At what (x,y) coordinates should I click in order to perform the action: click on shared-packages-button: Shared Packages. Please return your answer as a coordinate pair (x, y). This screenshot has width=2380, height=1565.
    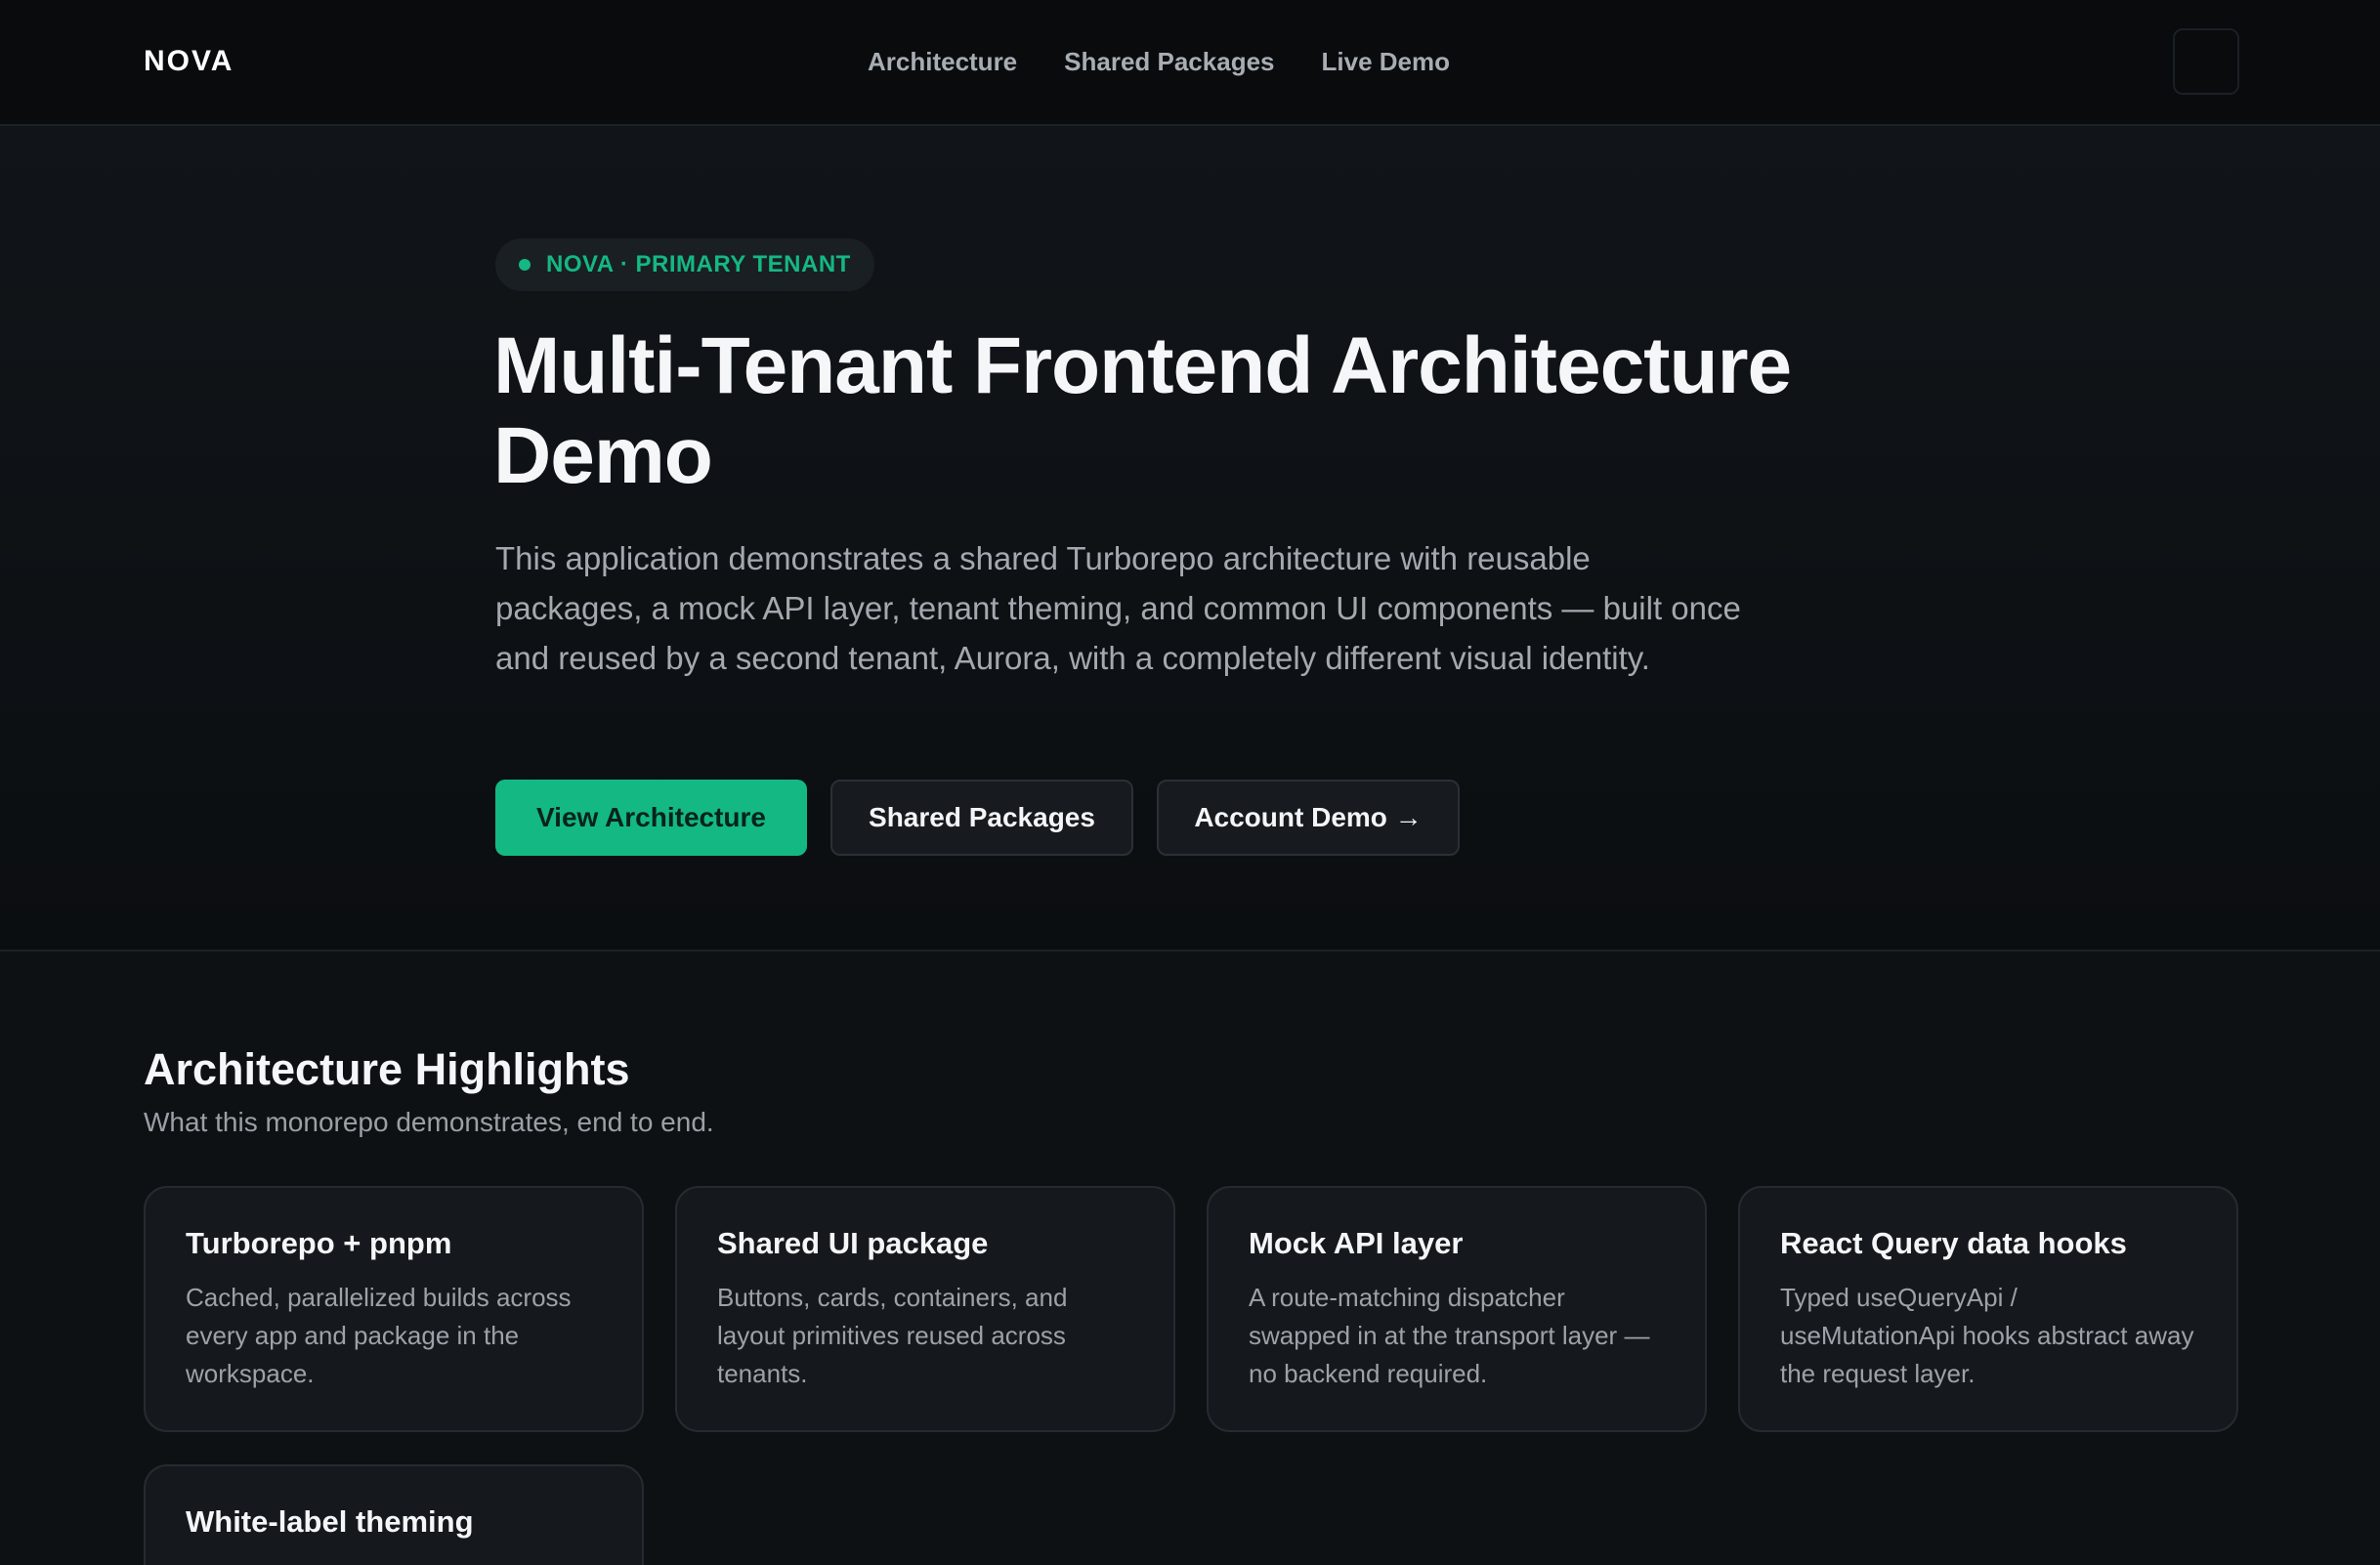
    Looking at the image, I should click on (981, 818).